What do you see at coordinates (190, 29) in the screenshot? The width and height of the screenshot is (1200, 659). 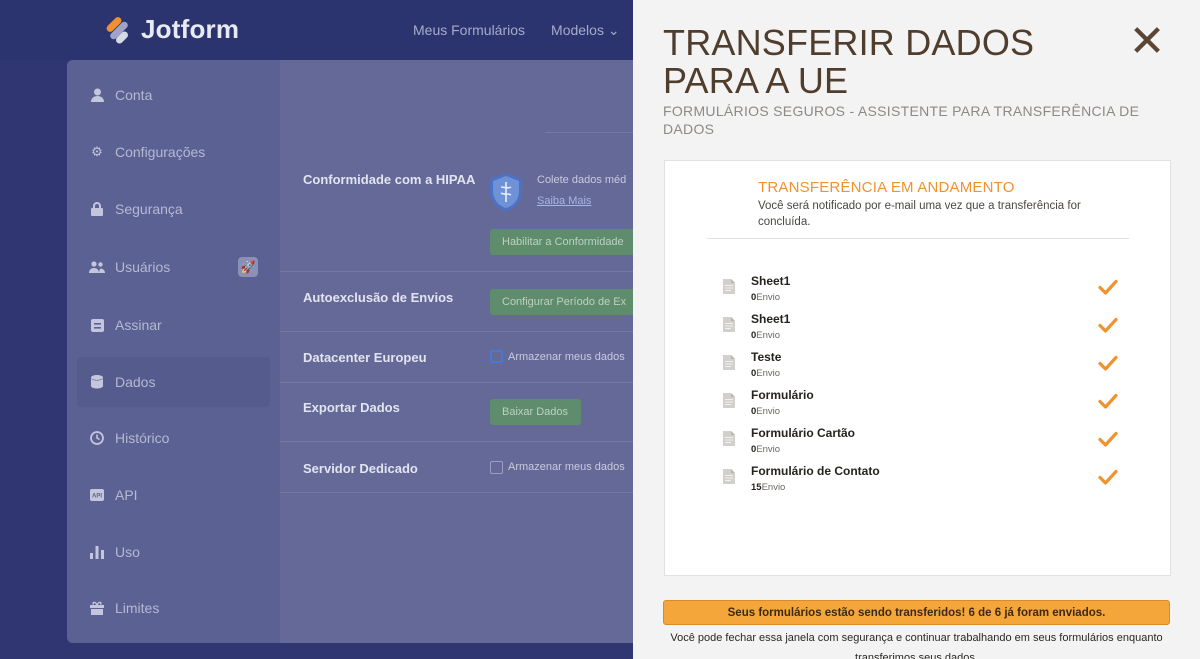 I see `logo-text: Jotform` at bounding box center [190, 29].